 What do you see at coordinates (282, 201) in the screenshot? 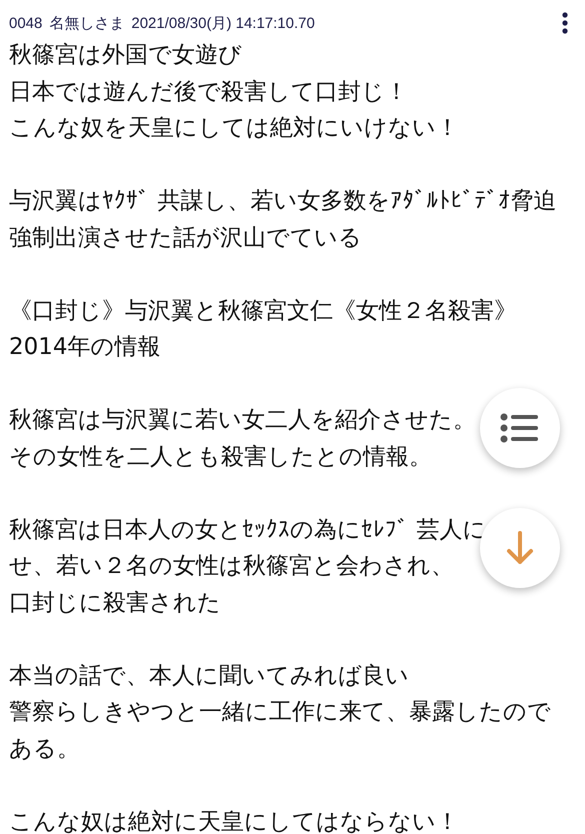
I see `post-text-line: 与沢翼はﾔｸｻﾞ 共謀し、若い女多数をｱﾀﾞﾙﾄﾋﾞﾃﾞｵ脅迫` at bounding box center [282, 201].